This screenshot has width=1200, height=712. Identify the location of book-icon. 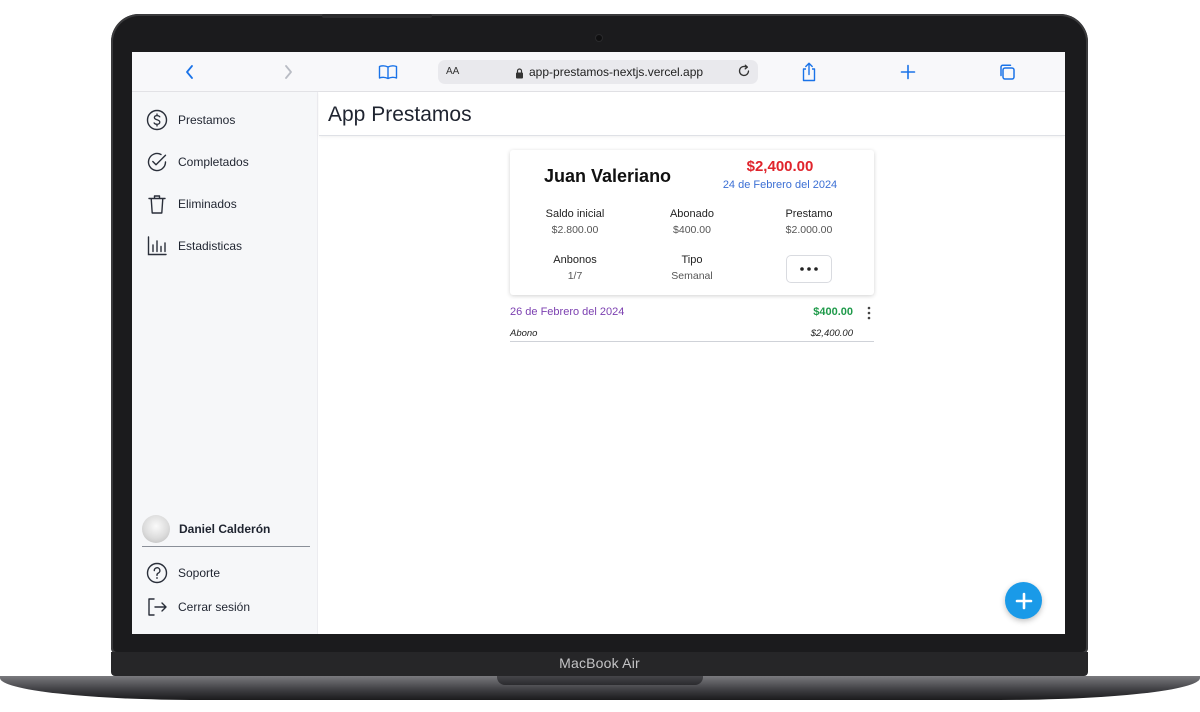
(388, 72).